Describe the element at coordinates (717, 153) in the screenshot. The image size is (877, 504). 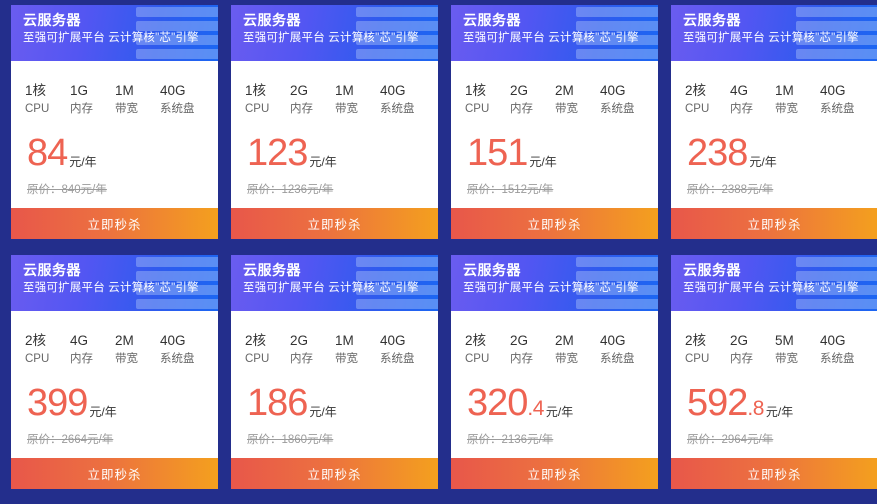
I see `price-integer: 238` at that location.